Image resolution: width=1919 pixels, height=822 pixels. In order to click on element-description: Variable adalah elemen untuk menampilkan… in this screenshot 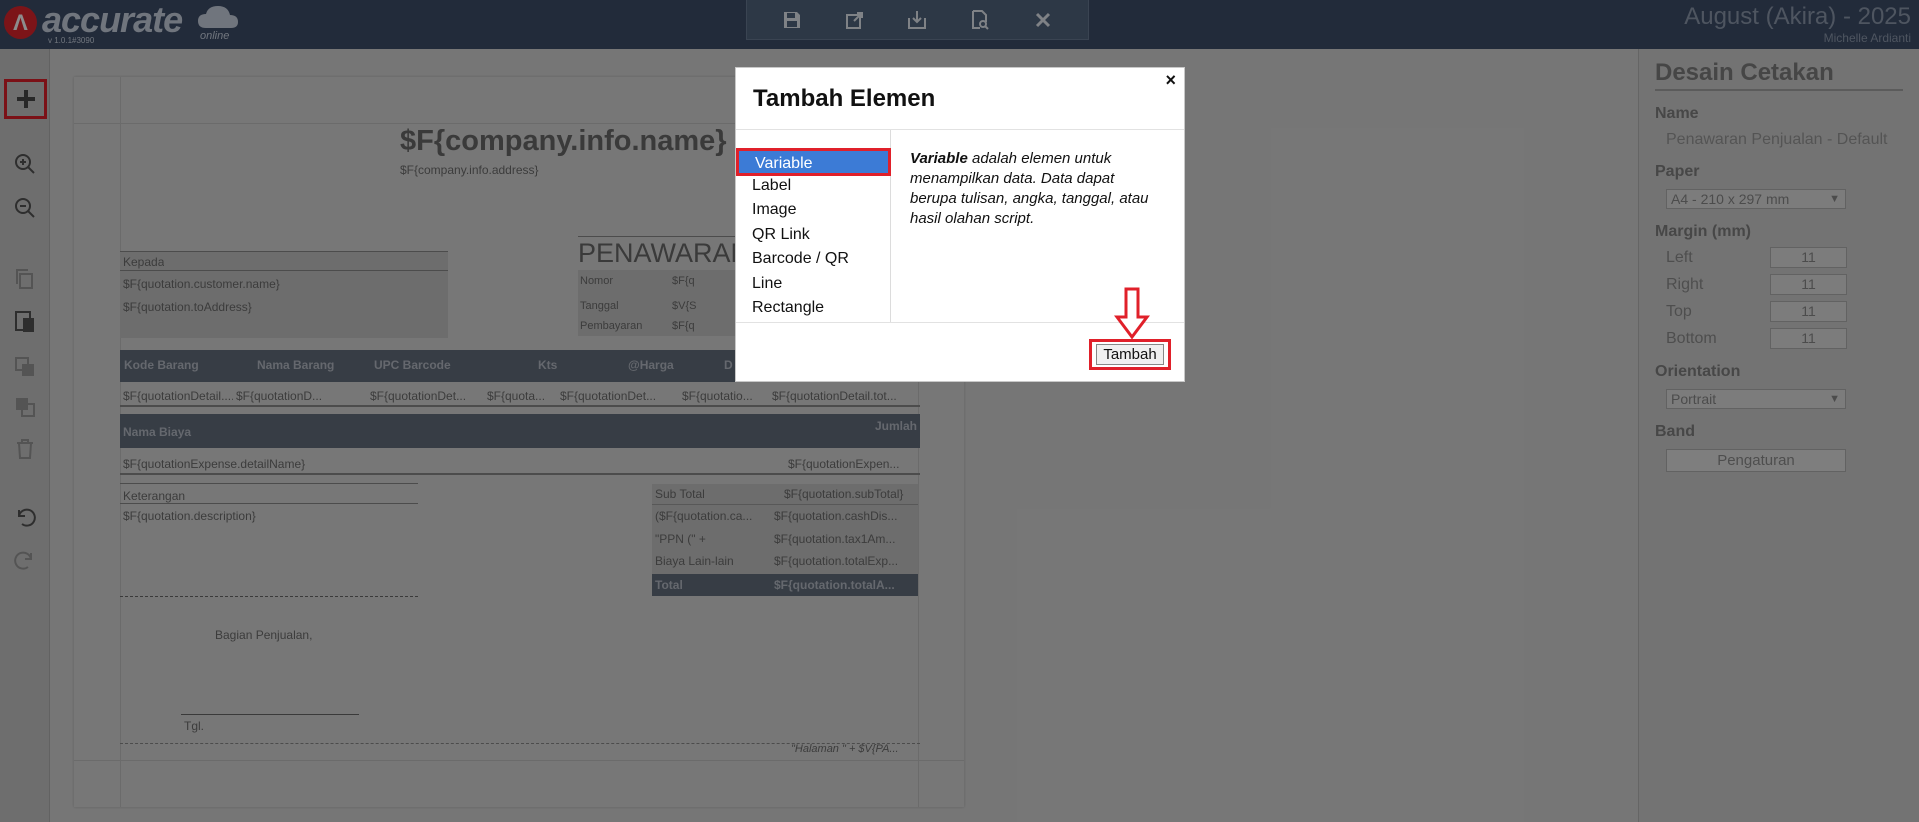, I will do `click(1037, 189)`.